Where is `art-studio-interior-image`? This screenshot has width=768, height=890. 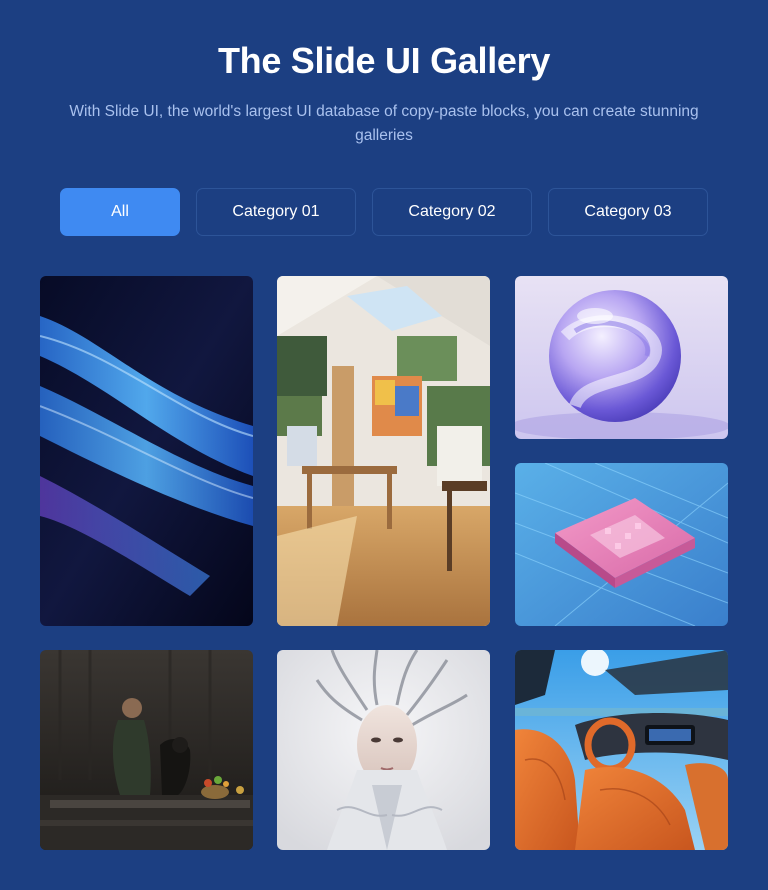 art-studio-interior-image is located at coordinates (383, 451).